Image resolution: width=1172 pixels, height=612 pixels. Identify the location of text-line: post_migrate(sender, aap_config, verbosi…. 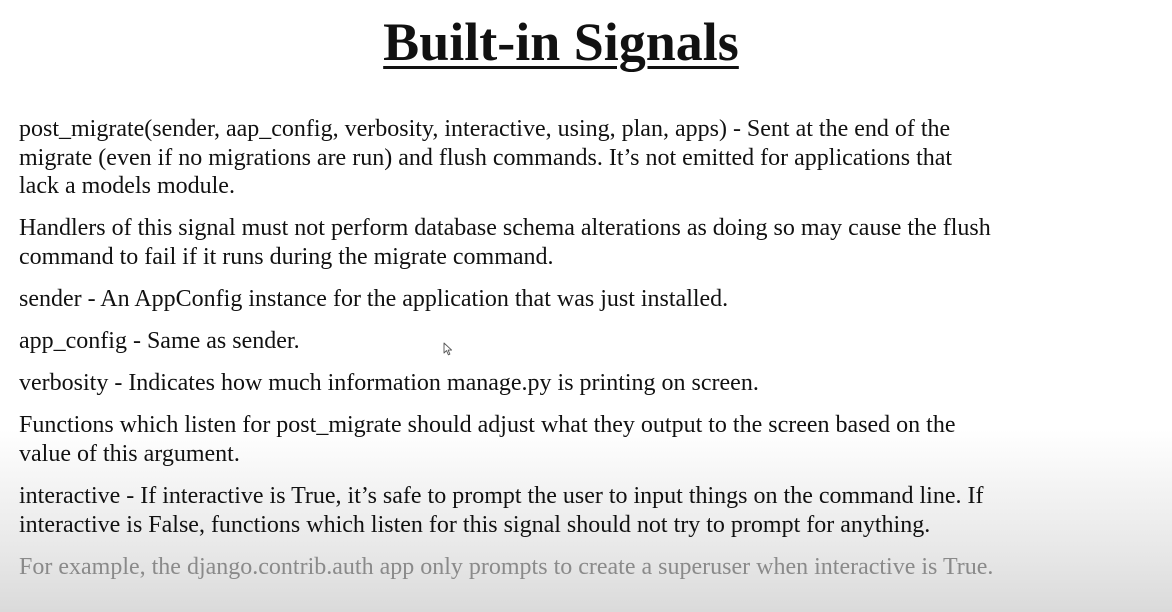
(485, 129).